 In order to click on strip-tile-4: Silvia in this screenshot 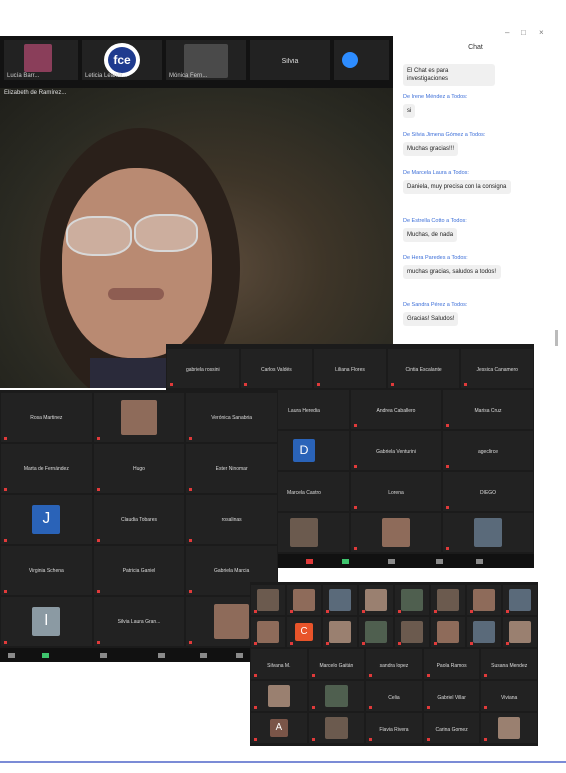, I will do `click(290, 60)`.